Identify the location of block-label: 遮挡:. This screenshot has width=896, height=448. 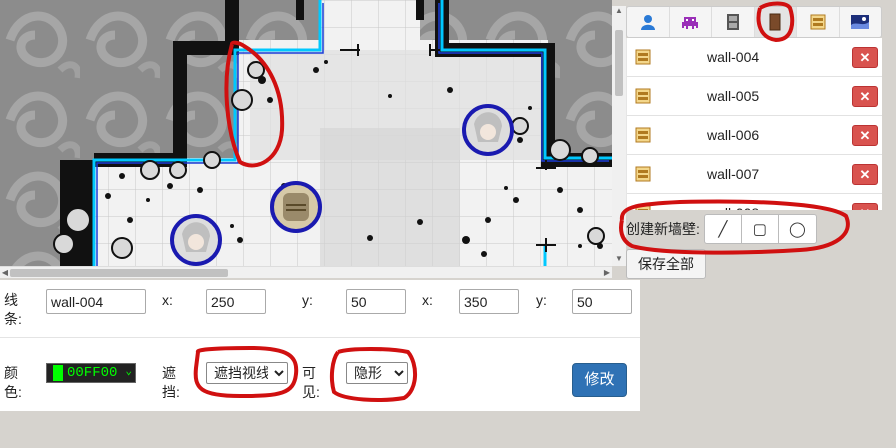
(171, 382).